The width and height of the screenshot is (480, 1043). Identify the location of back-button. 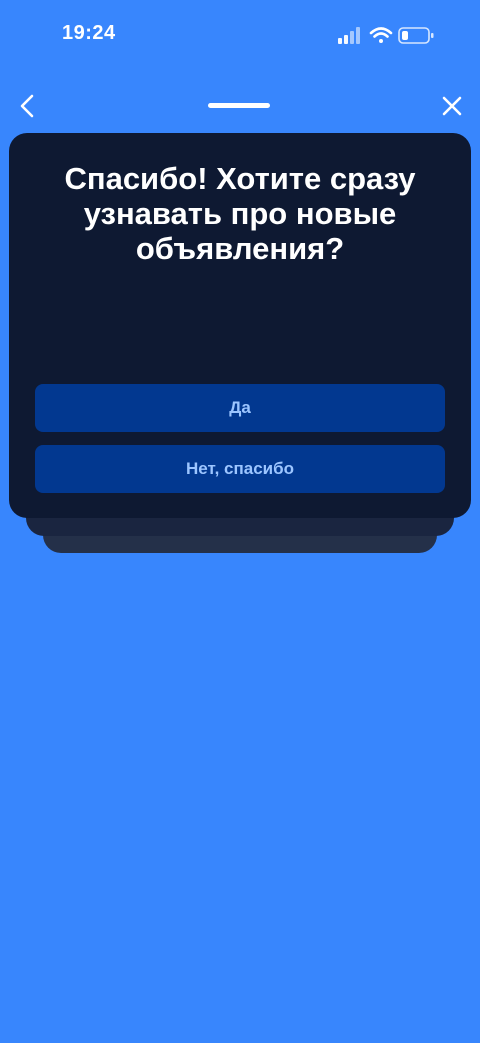
(28, 106).